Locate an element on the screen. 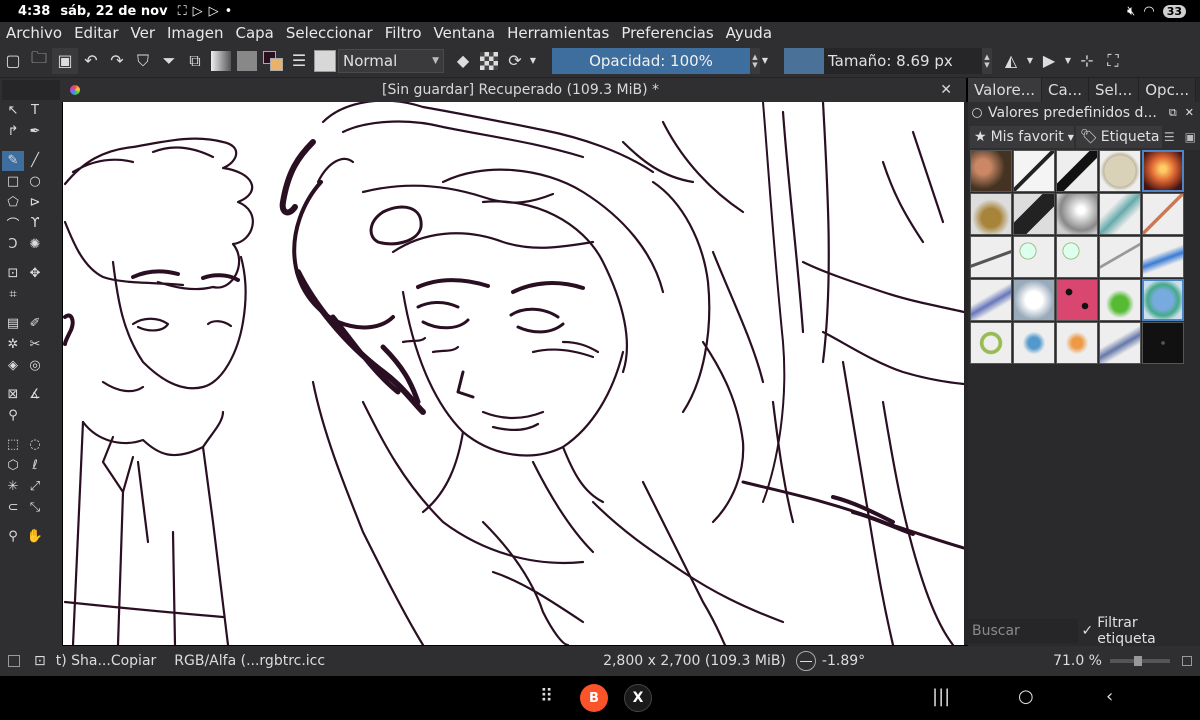 The width and height of the screenshot is (1200, 720). opacity-slider: Opacidad: 100% is located at coordinates (651, 60).